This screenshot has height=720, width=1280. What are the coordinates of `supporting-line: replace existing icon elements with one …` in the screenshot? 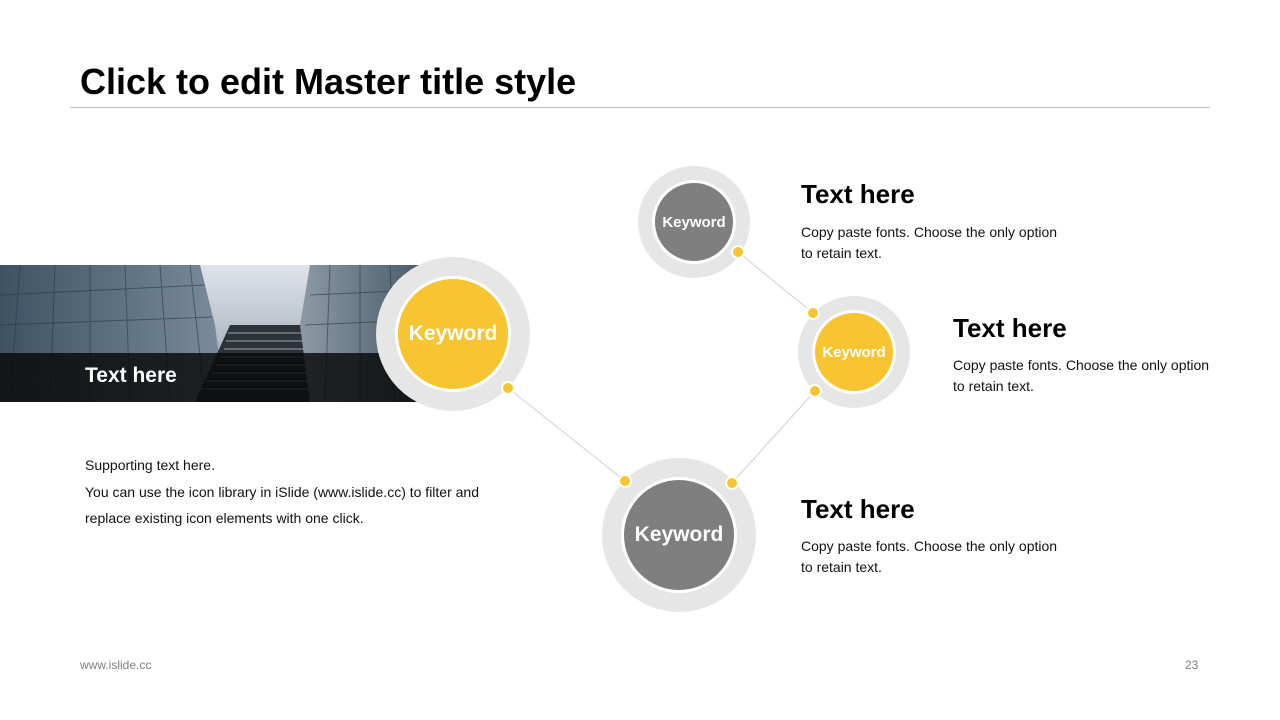 It's located at (224, 518).